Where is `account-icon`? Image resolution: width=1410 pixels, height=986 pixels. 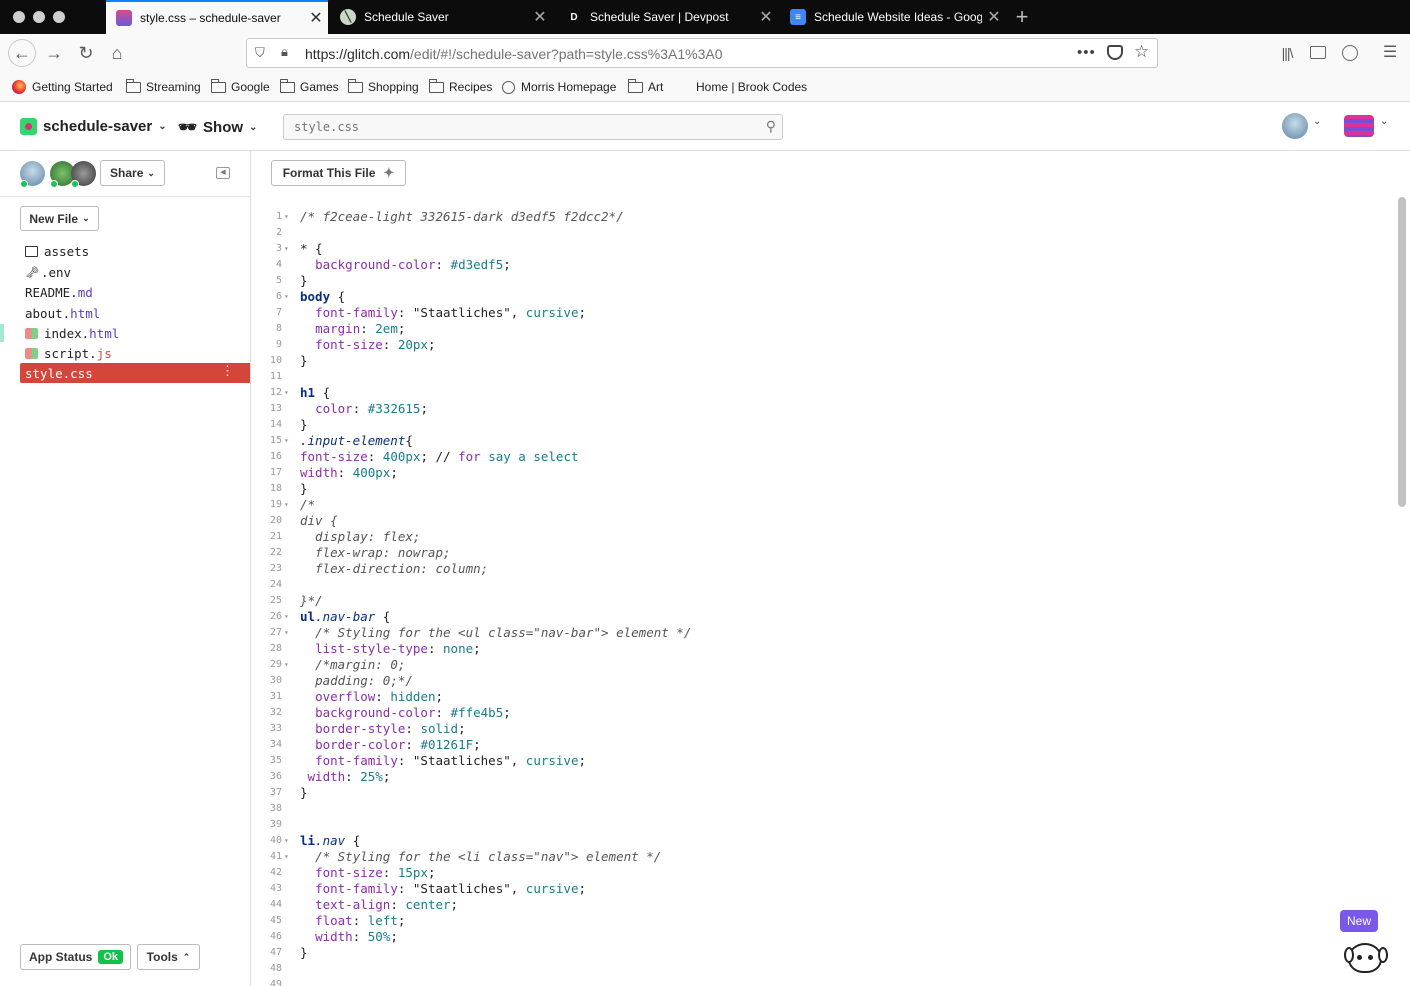
account-icon is located at coordinates (1350, 53).